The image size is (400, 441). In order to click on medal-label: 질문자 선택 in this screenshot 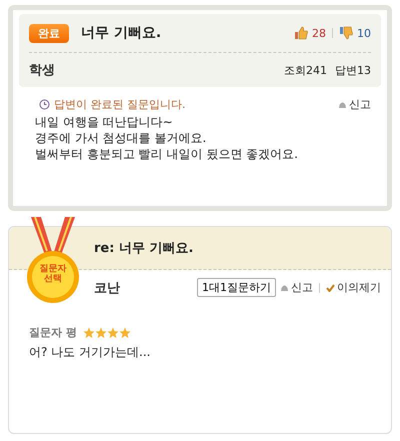, I will do `click(53, 274)`.